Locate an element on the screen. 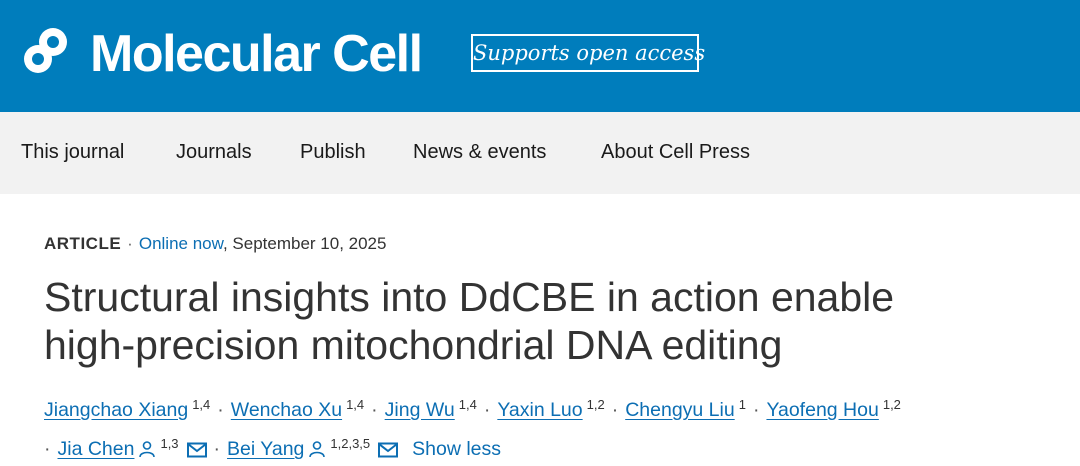 The width and height of the screenshot is (1080, 466). affiliation-sup: 1 is located at coordinates (742, 404).